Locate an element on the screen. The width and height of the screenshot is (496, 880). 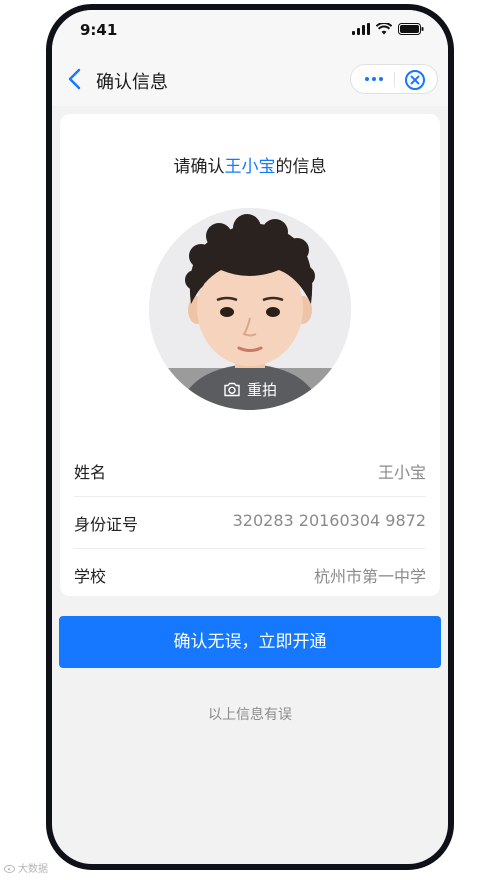
wifi-icon is located at coordinates (384, 29).